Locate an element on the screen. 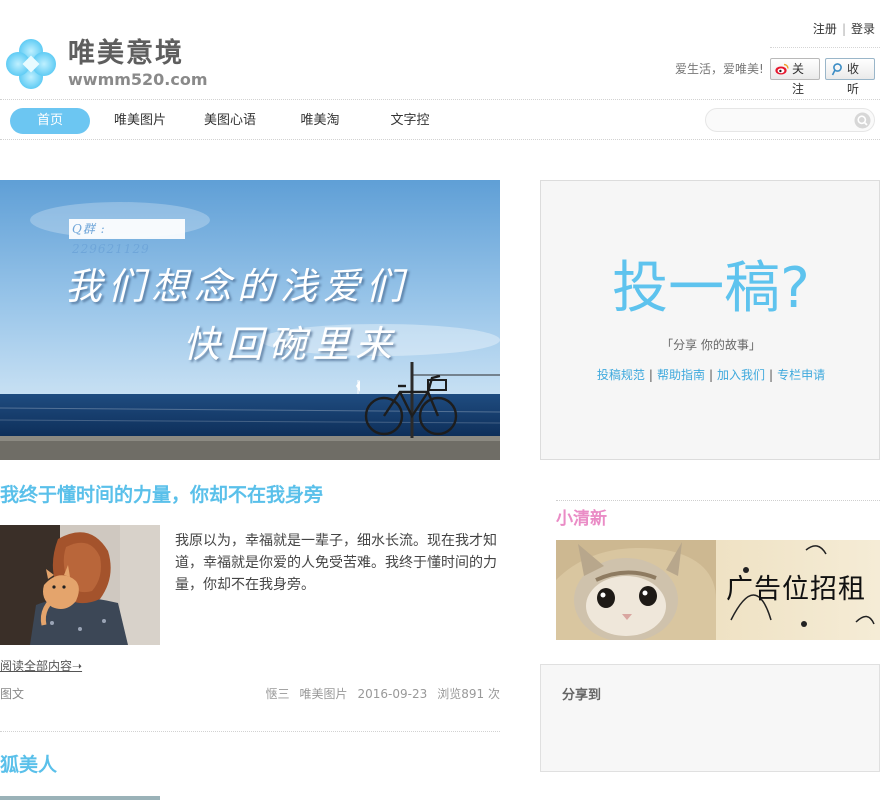  nav-item-text: 文字控 is located at coordinates (410, 121).